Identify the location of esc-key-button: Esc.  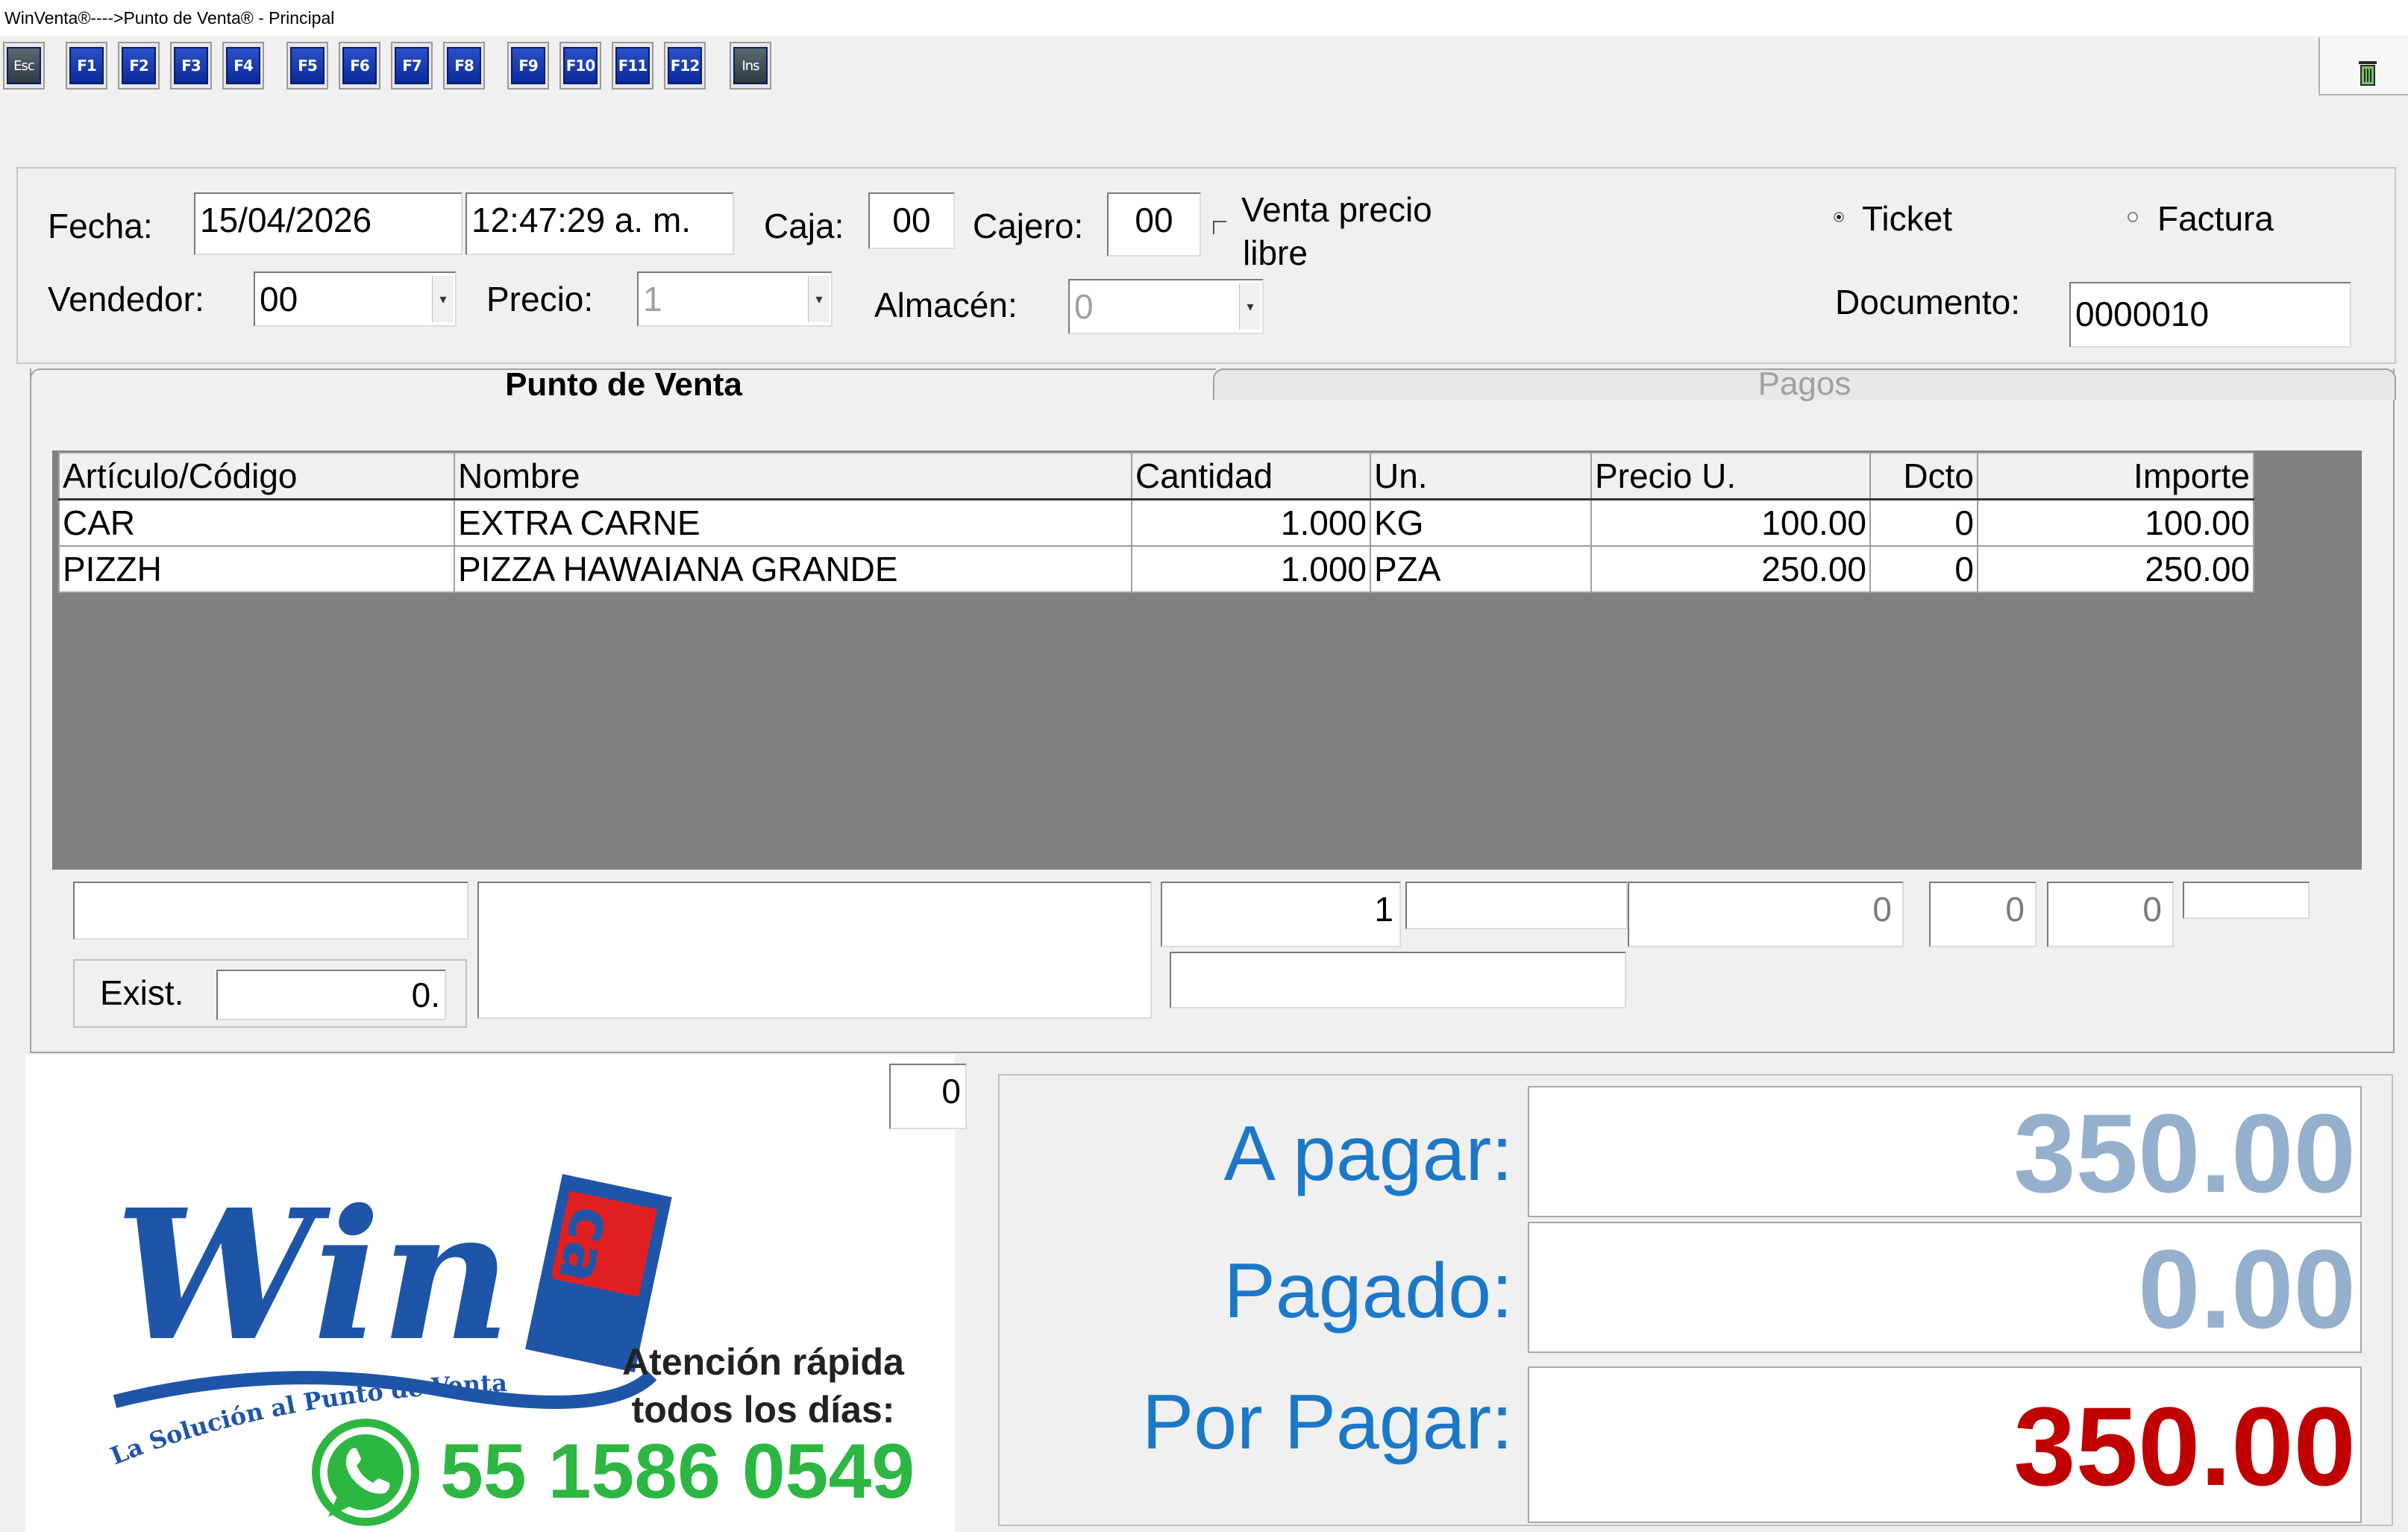
(24, 66).